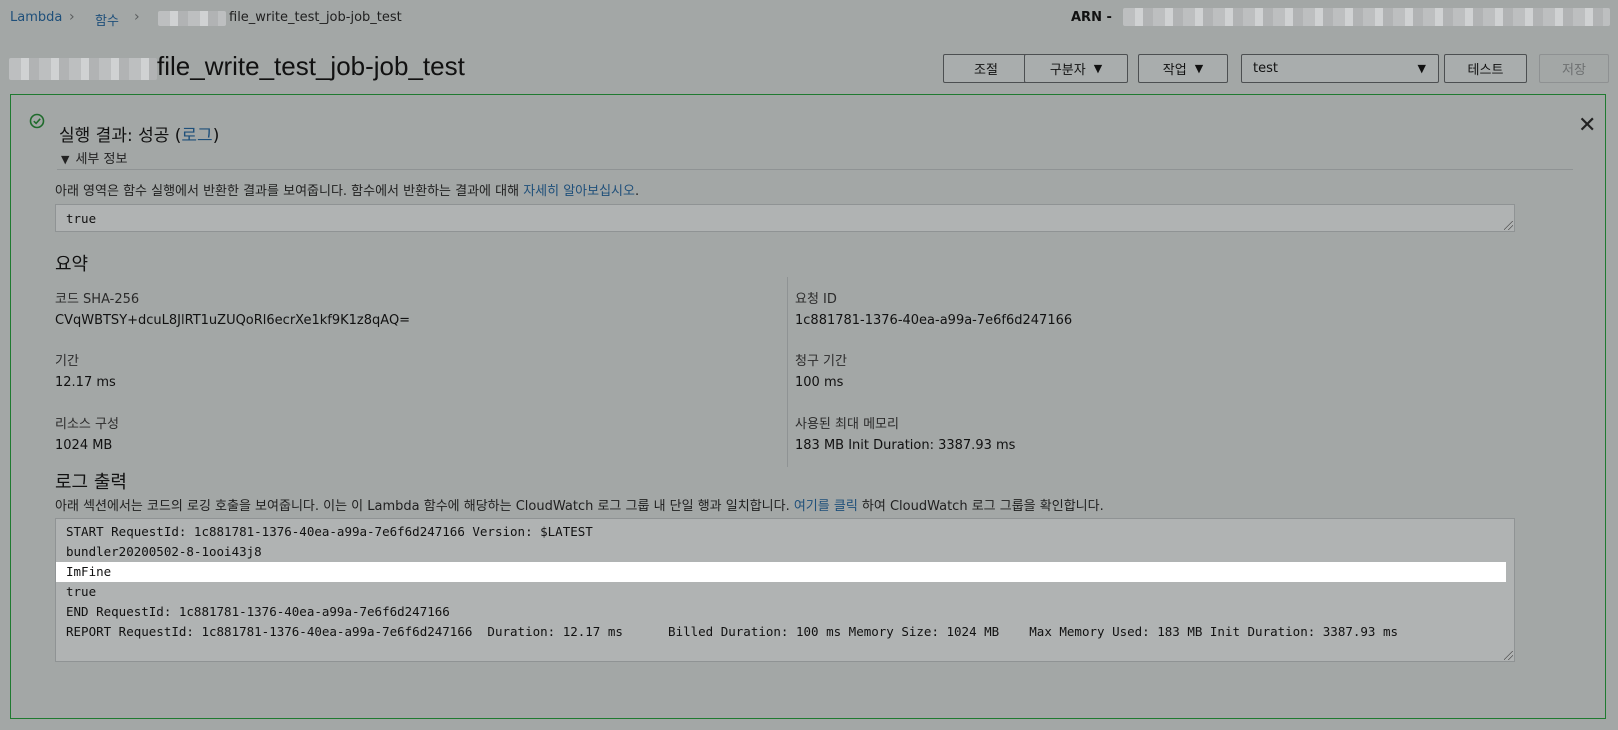 Image resolution: width=1618 pixels, height=730 pixels. I want to click on return-value-box: true, so click(785, 218).